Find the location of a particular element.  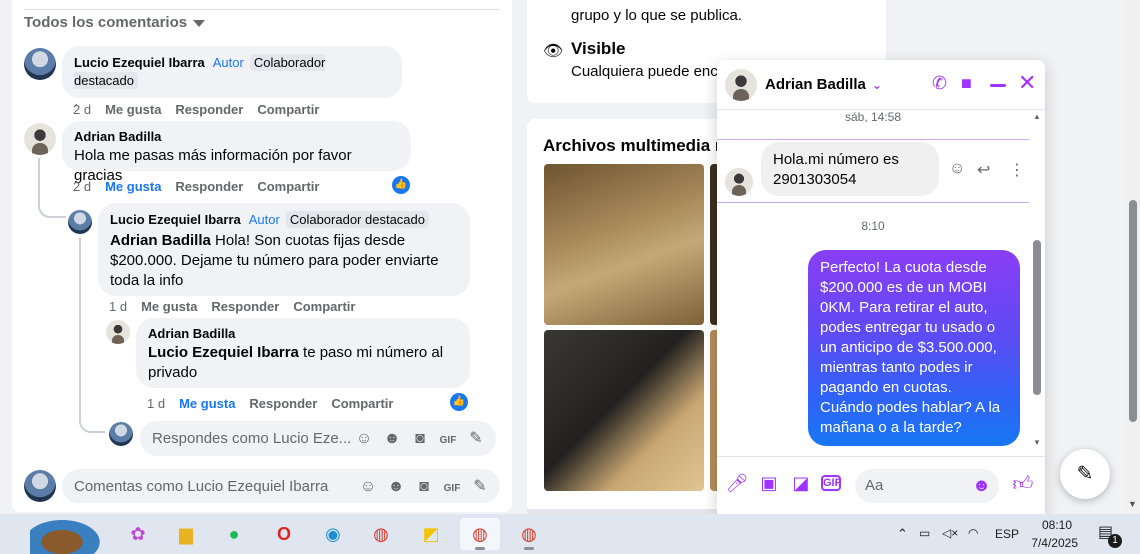

microphone-icon: 🎤︎ is located at coordinates (737, 483).